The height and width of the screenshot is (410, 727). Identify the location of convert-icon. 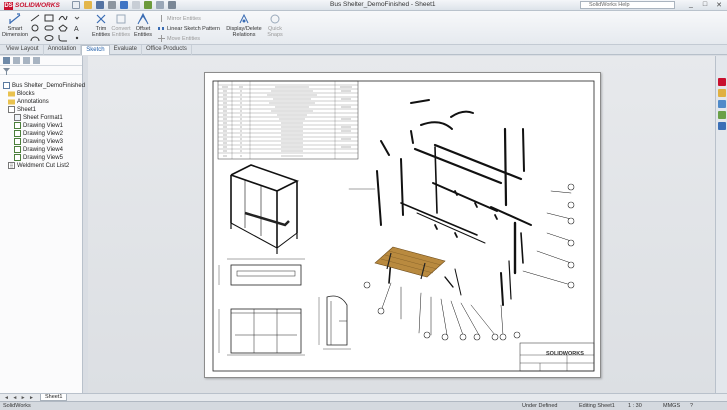
(121, 19).